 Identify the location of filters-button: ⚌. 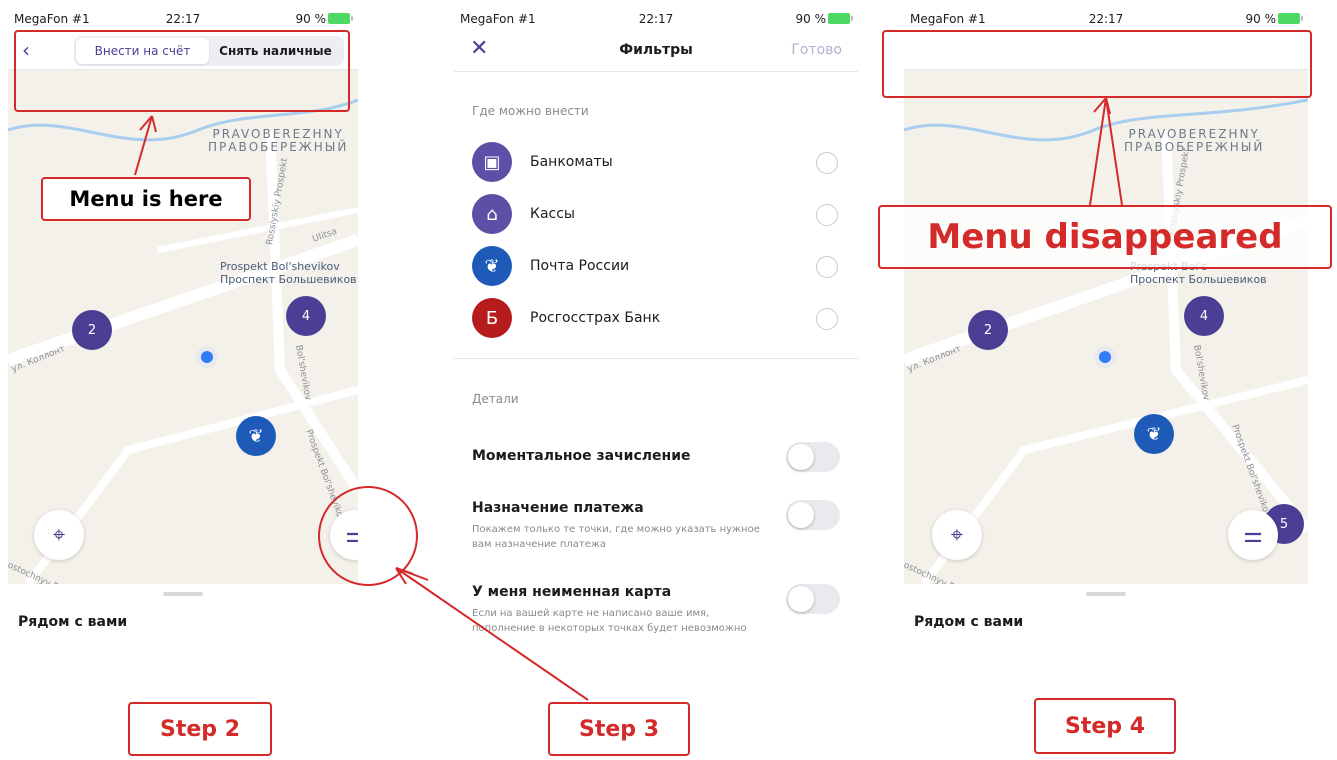
(1253, 535).